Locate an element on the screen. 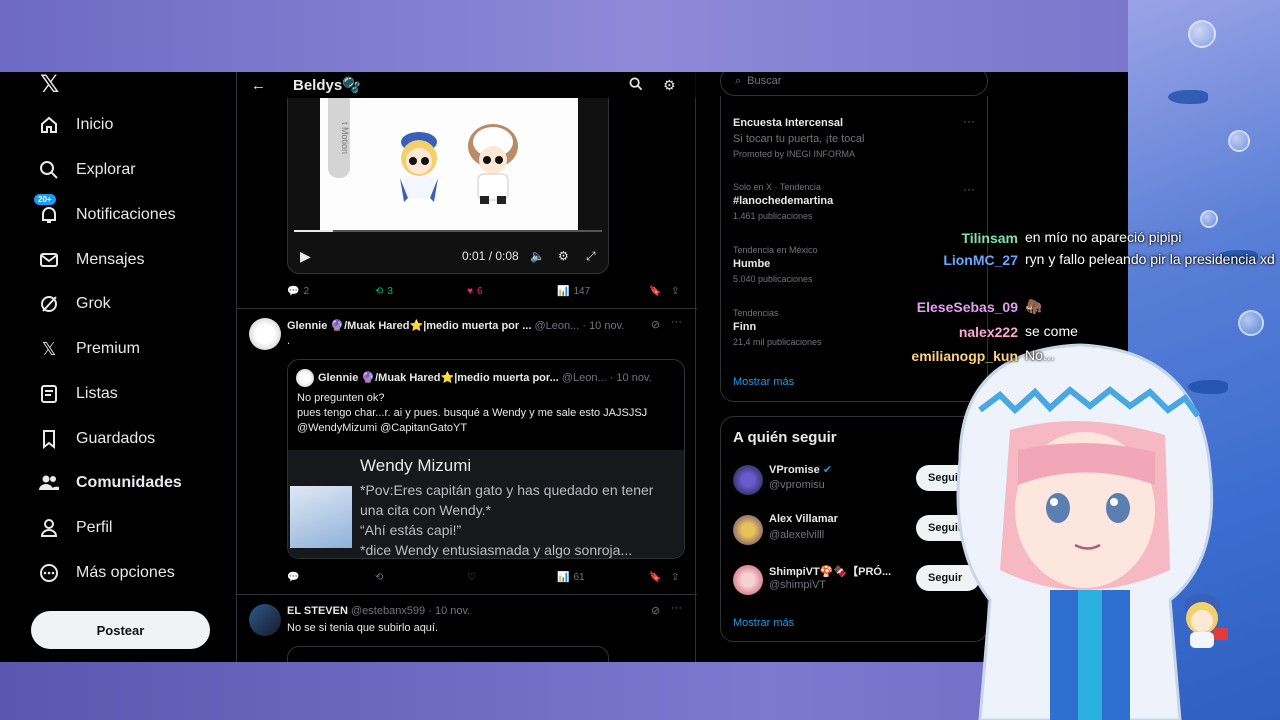  quote-date: · 10 nov. is located at coordinates (630, 378).